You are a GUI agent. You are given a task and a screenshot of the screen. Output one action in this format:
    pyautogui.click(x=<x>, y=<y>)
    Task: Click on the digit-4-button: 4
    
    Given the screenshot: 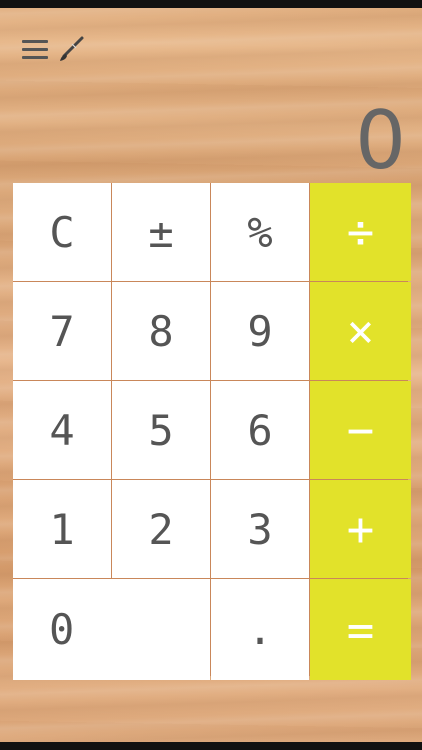 What is the action you would take?
    pyautogui.click(x=62, y=430)
    